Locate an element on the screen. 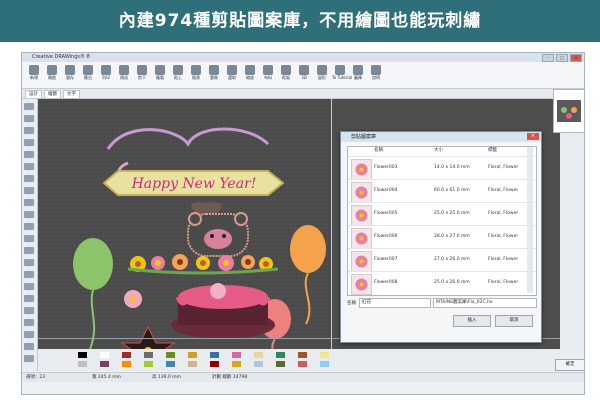 The width and height of the screenshot is (600, 404). tool-22-icon is located at coordinates (29, 358).